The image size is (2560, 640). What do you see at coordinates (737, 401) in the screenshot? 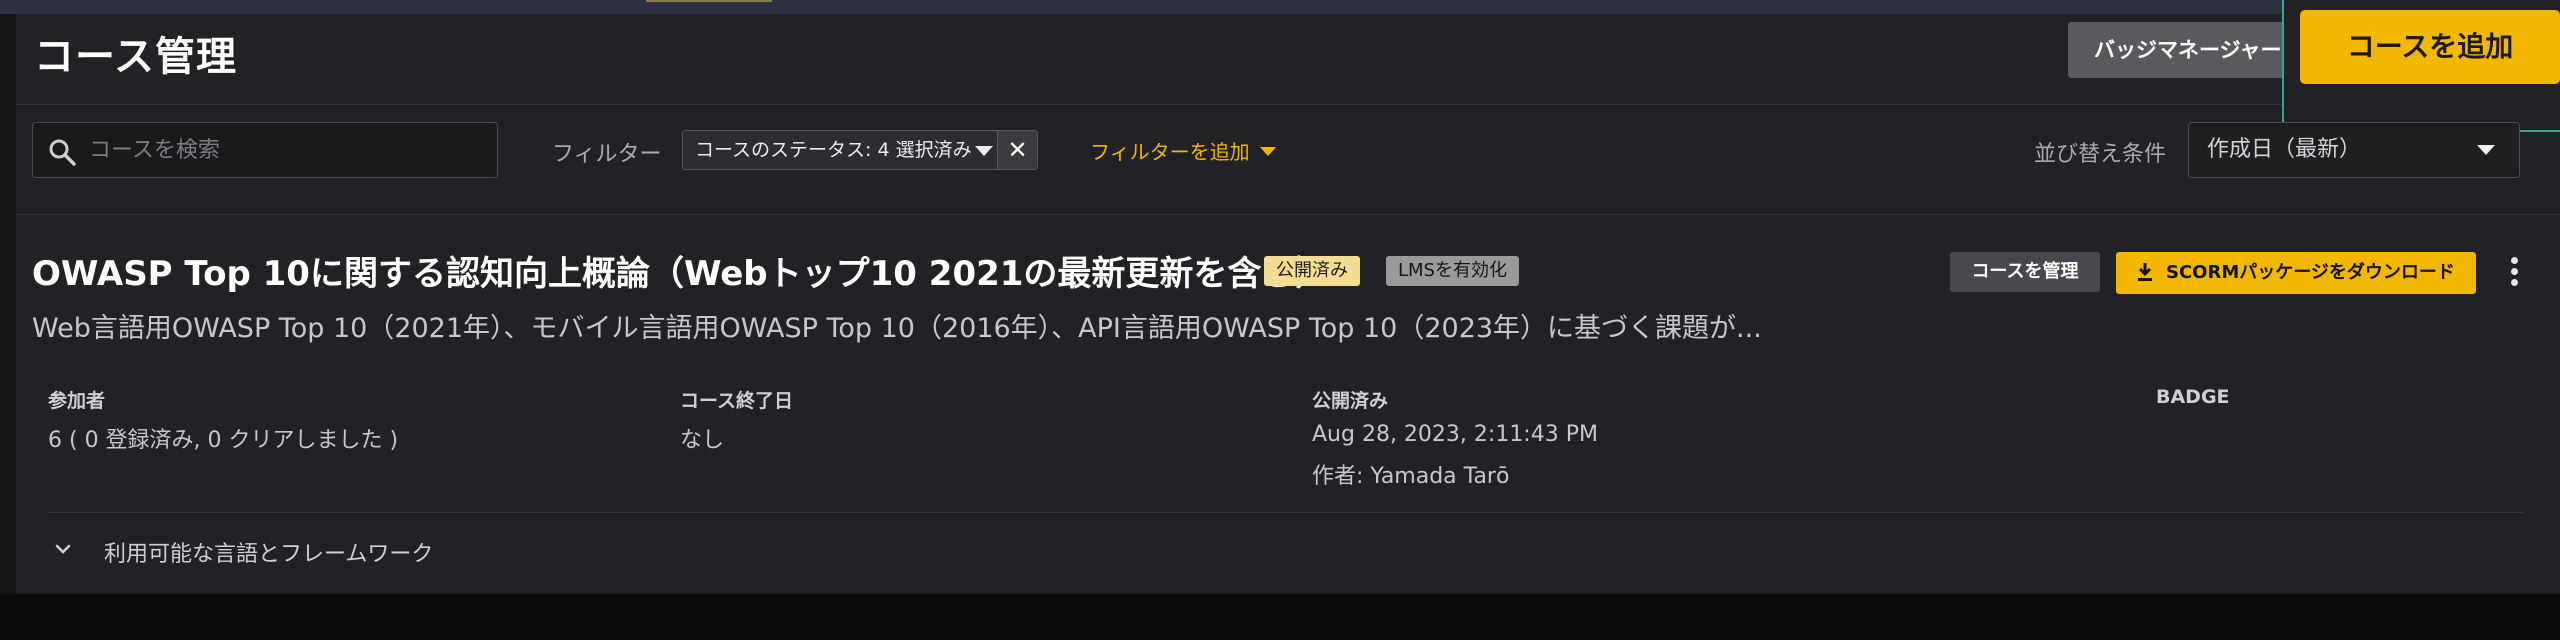
I see `end-date-label: コース終了日` at bounding box center [737, 401].